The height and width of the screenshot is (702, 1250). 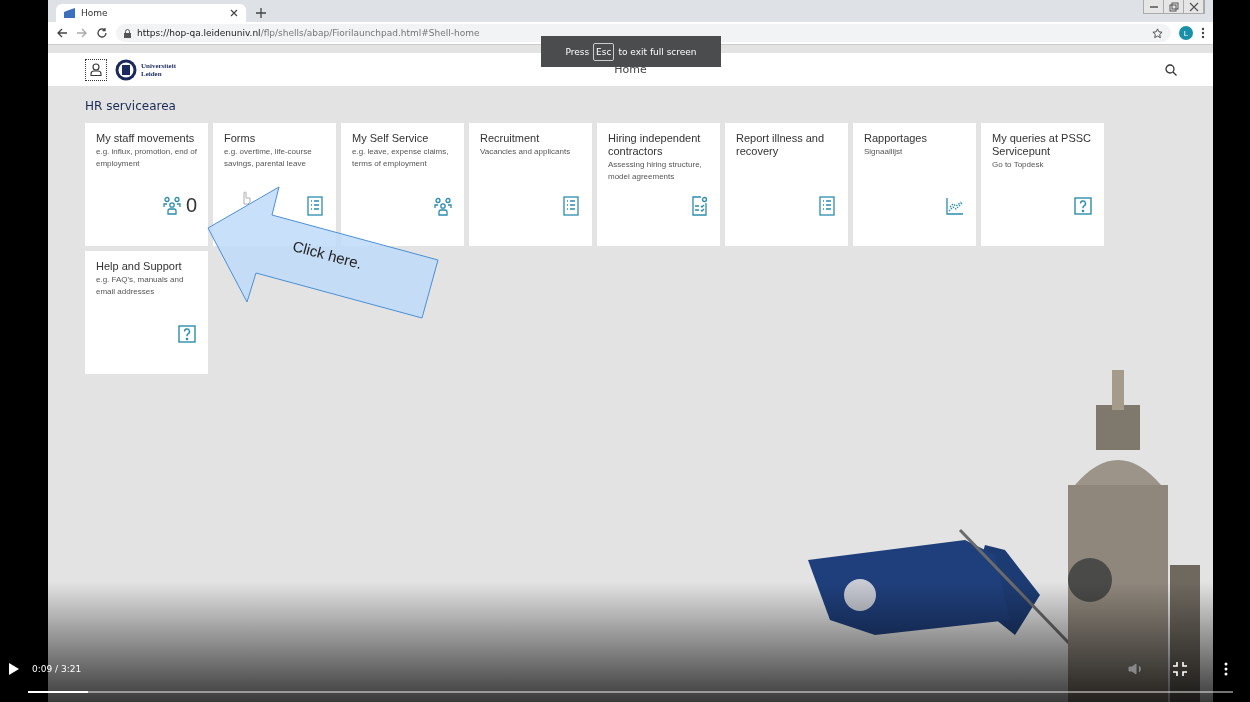 I want to click on close-tab-button, so click(x=234, y=13).